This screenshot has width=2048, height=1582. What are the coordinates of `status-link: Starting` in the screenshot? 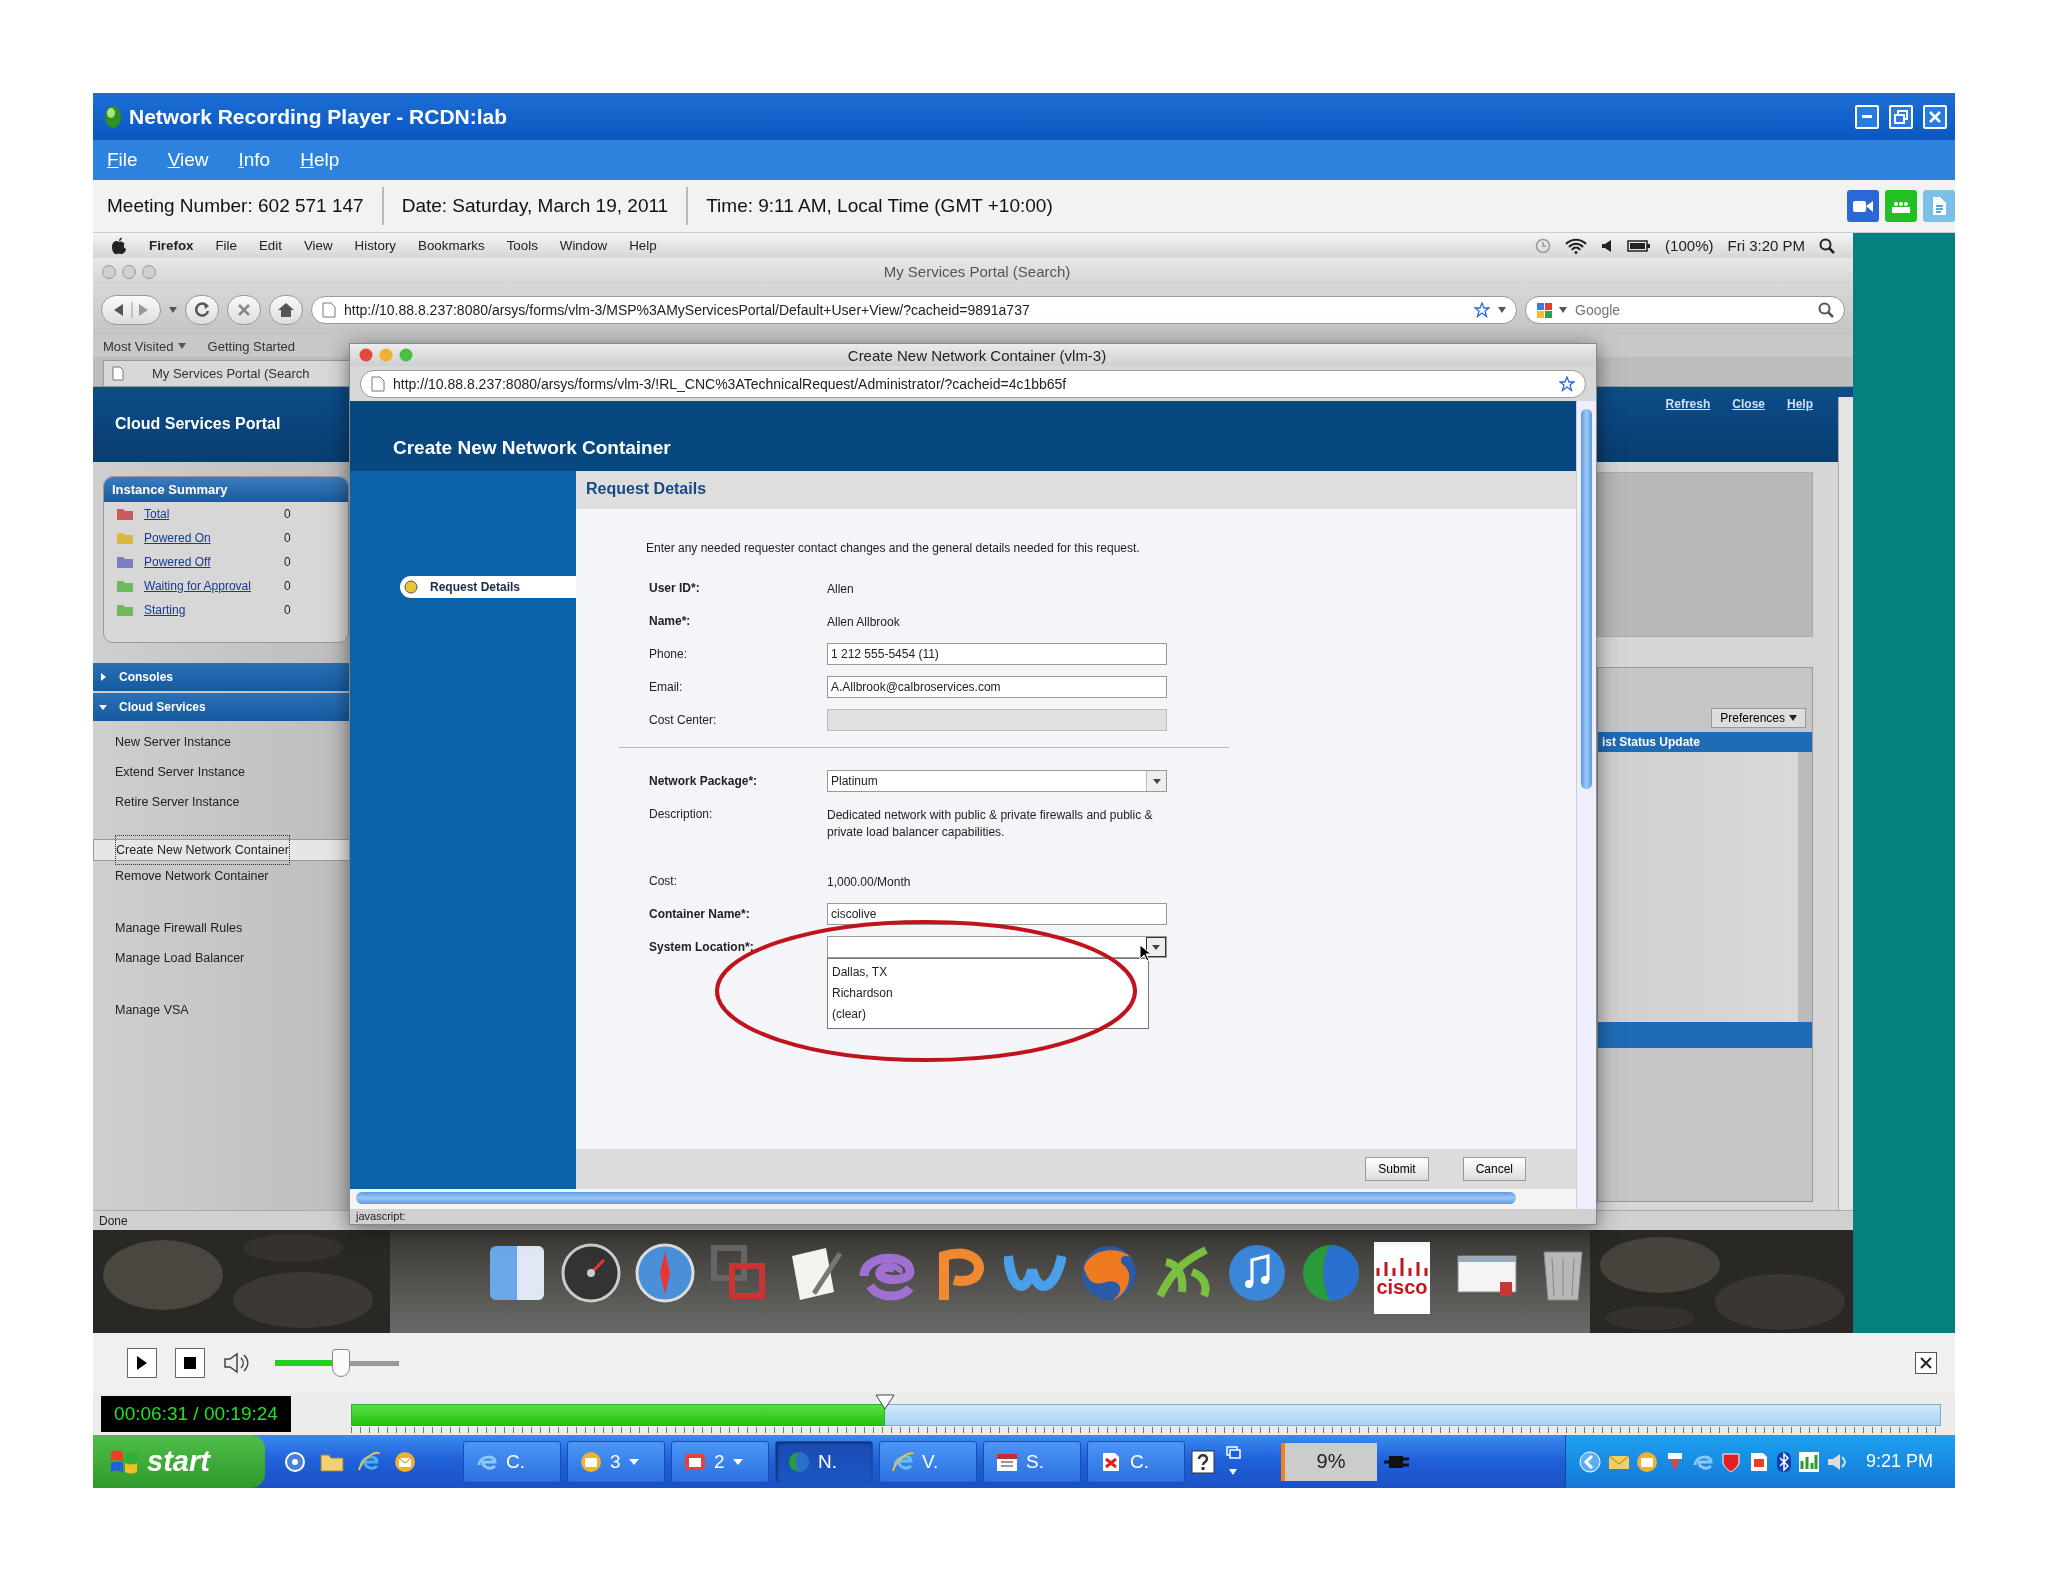 It's located at (214, 610).